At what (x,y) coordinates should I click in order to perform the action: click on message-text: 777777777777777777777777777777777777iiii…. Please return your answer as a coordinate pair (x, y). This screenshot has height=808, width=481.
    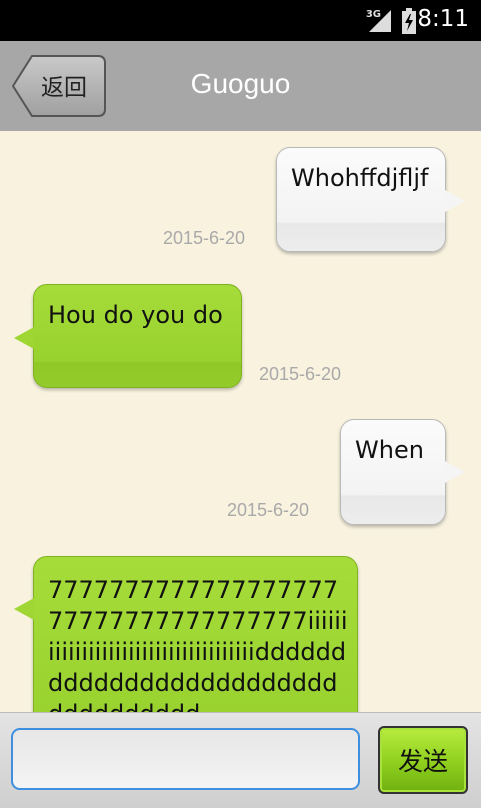
    Looking at the image, I should click on (198, 644).